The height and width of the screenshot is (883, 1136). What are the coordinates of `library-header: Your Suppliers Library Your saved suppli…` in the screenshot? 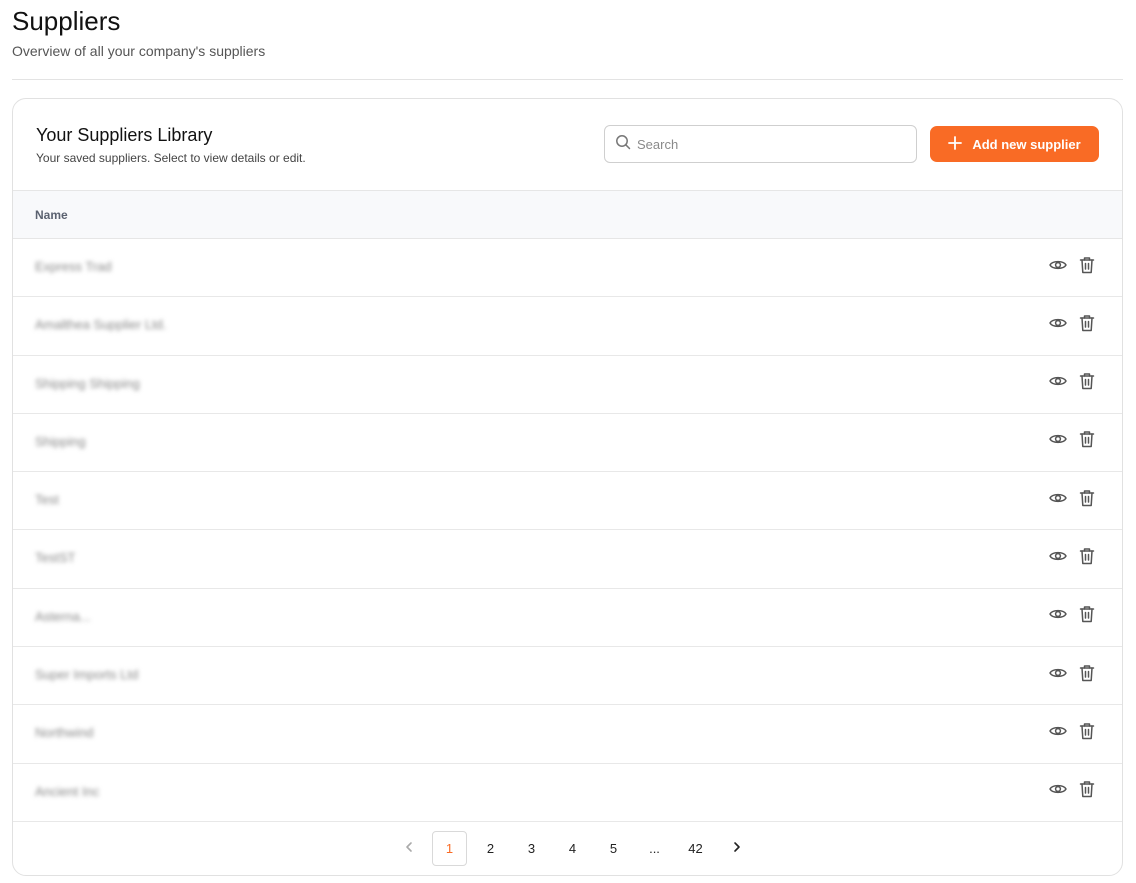 It's located at (567, 144).